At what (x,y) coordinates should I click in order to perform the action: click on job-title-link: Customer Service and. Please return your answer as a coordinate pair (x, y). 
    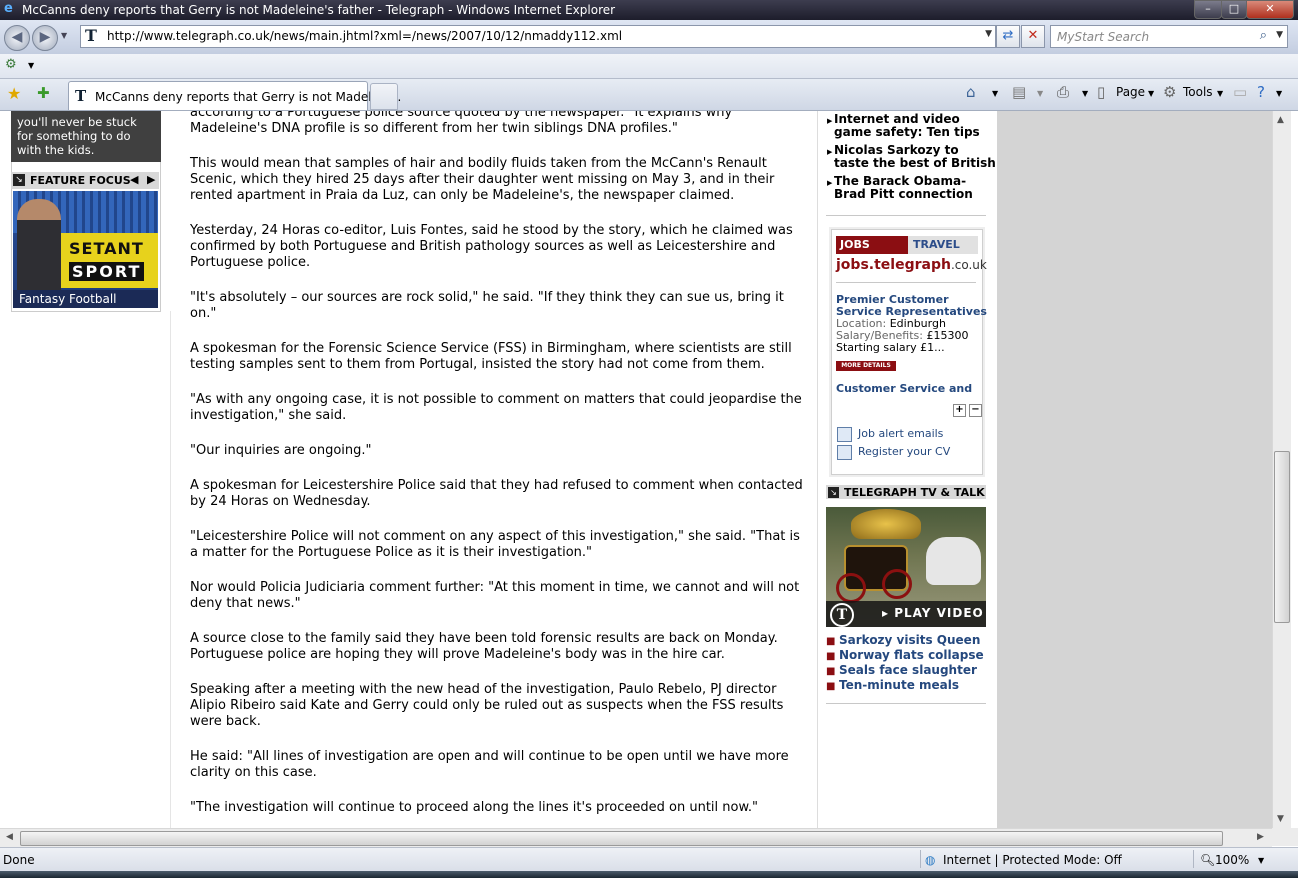
    Looking at the image, I should click on (904, 389).